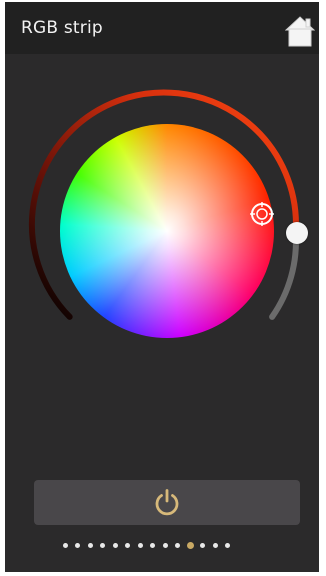 This screenshot has height=576, width=326. I want to click on page-title: RGB strip, so click(62, 28).